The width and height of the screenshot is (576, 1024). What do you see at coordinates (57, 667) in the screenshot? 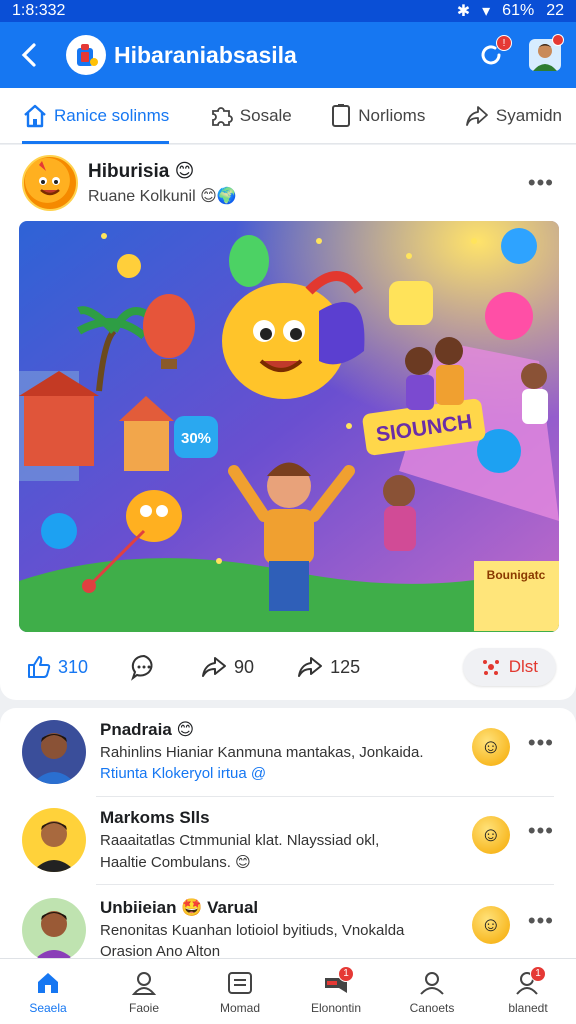
I see `like-button: 310` at bounding box center [57, 667].